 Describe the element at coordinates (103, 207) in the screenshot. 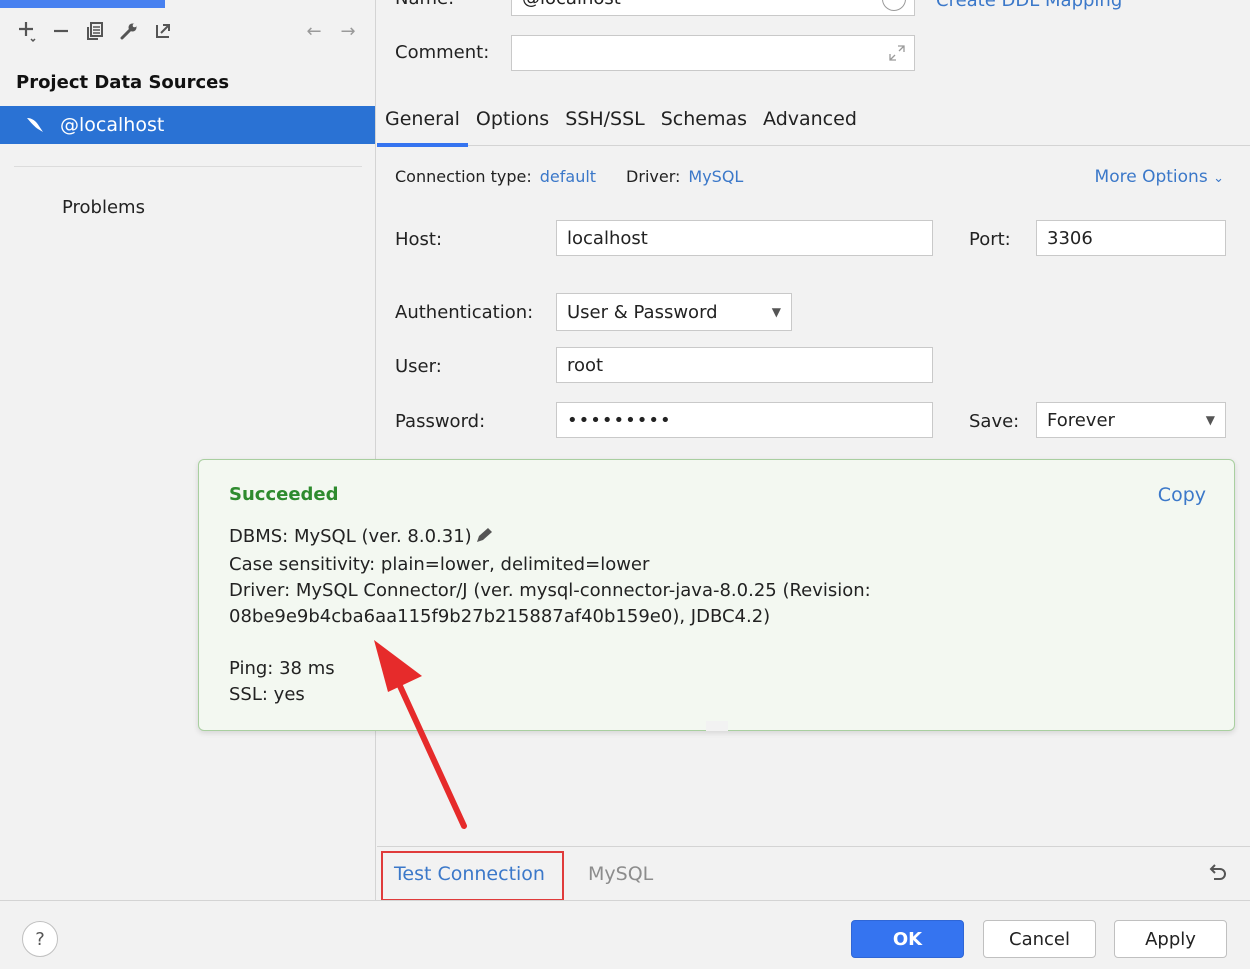

I see `problems-item: Problems` at that location.